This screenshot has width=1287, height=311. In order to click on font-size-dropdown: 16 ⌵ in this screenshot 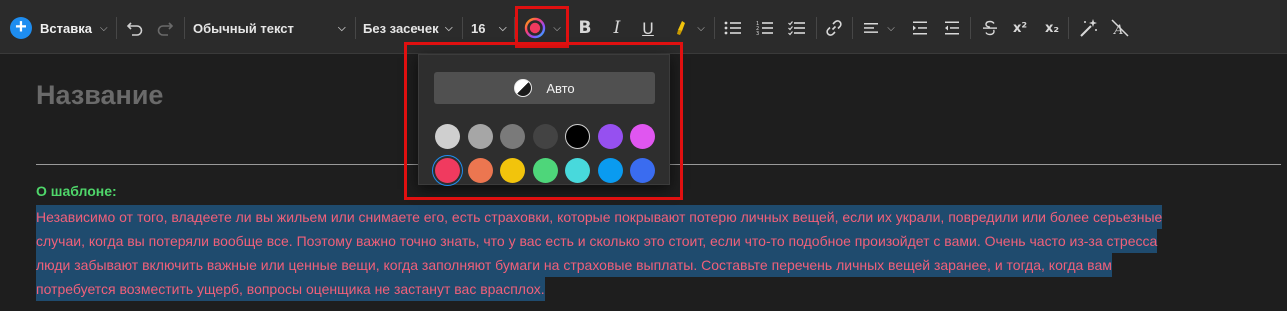, I will do `click(491, 28)`.